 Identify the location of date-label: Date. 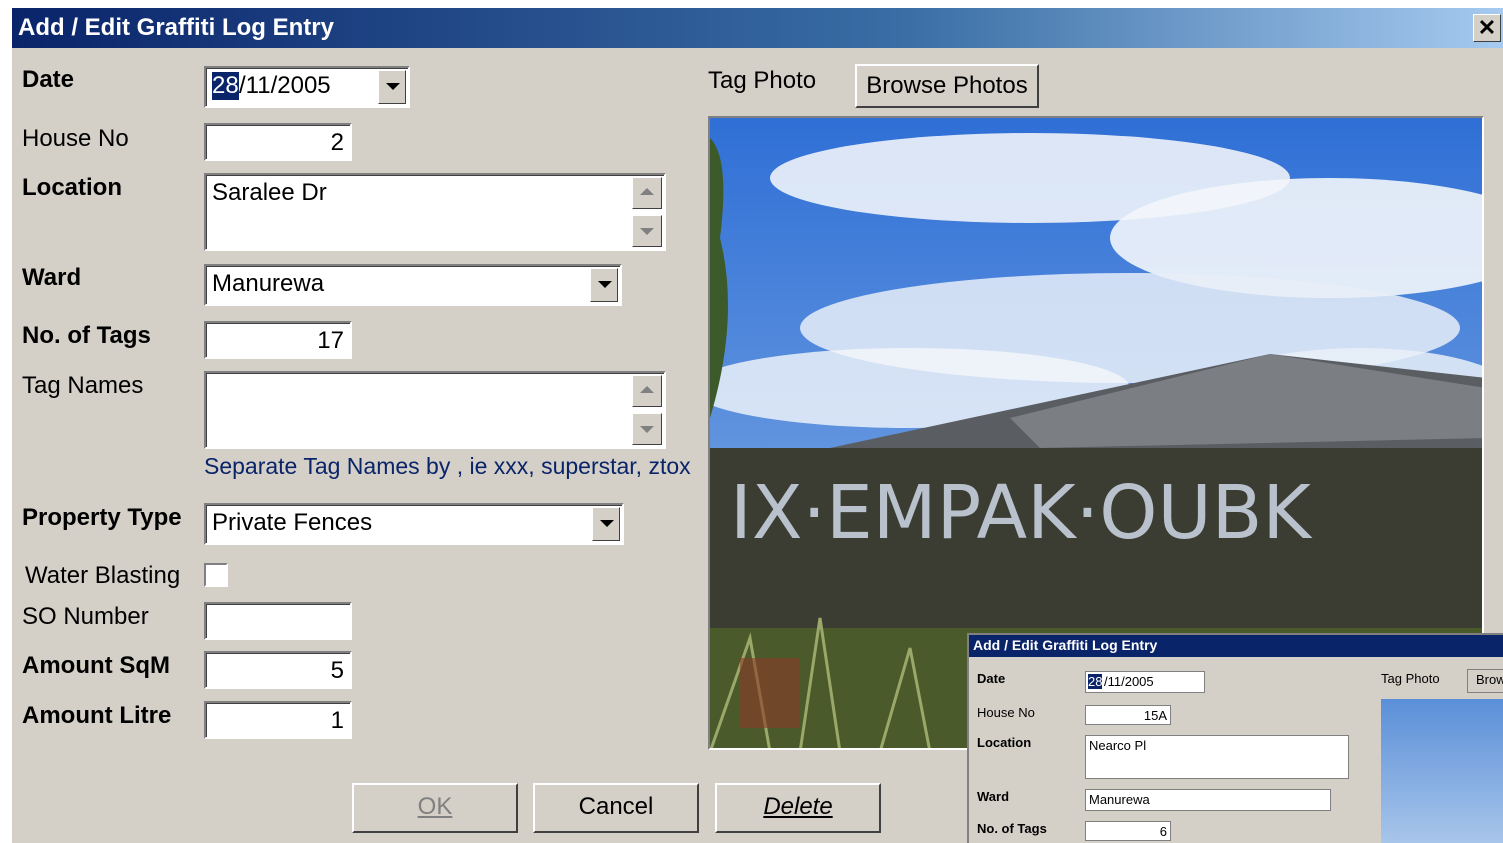
(48, 79).